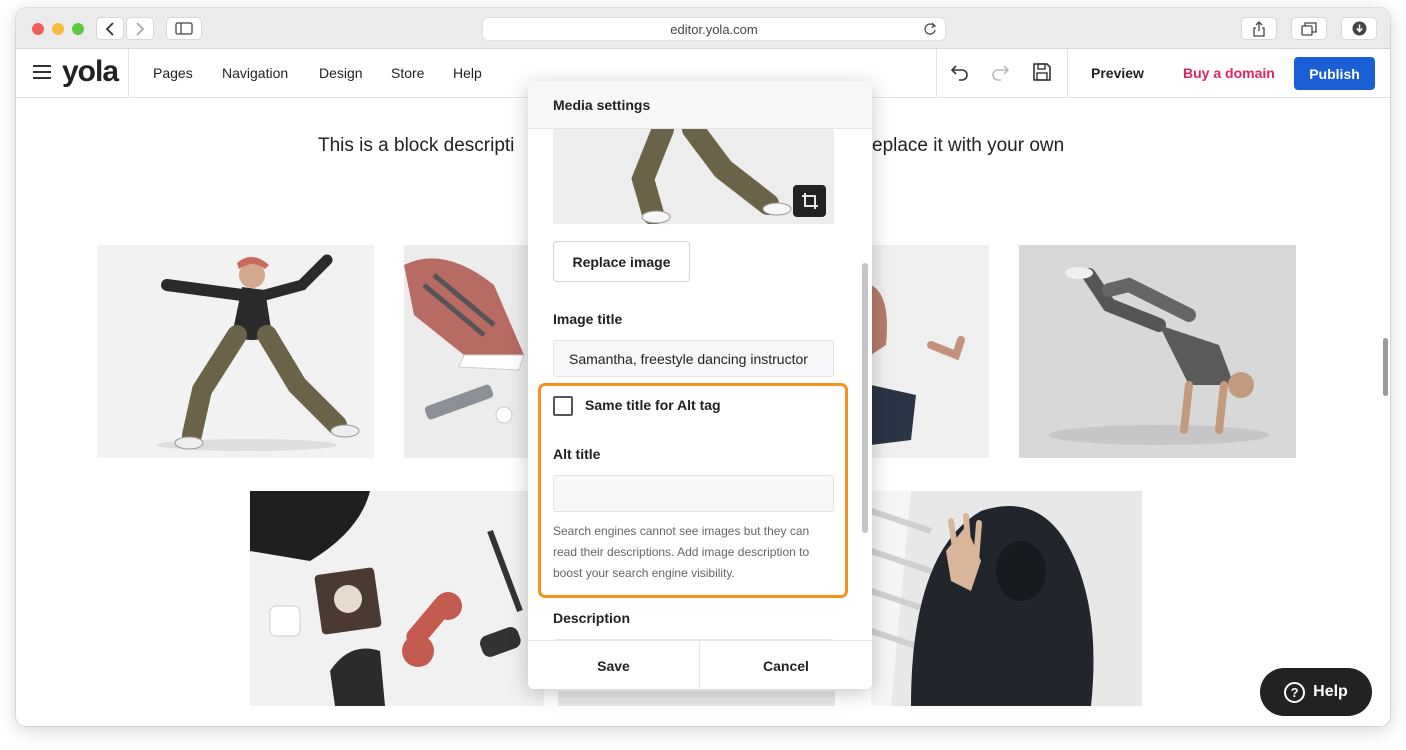  I want to click on image-title-label: Image title, so click(588, 319).